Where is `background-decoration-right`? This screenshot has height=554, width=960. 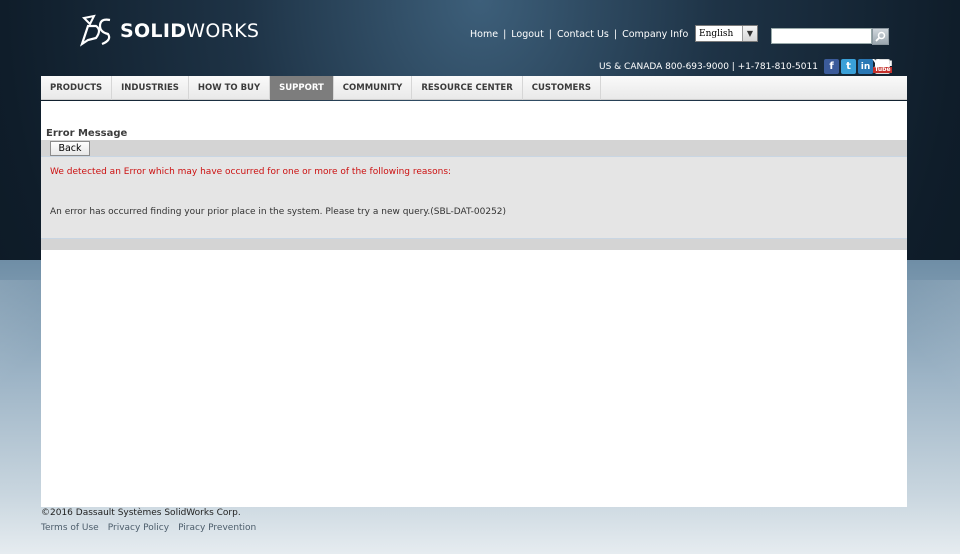
background-decoration-right is located at coordinates (933, 350).